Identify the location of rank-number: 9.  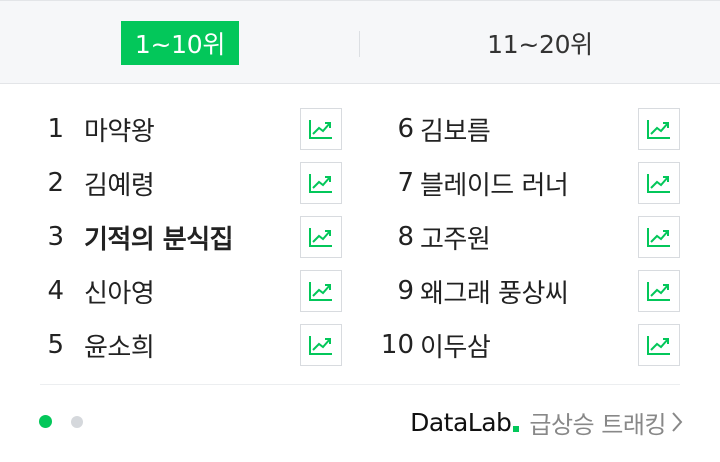
(405, 291).